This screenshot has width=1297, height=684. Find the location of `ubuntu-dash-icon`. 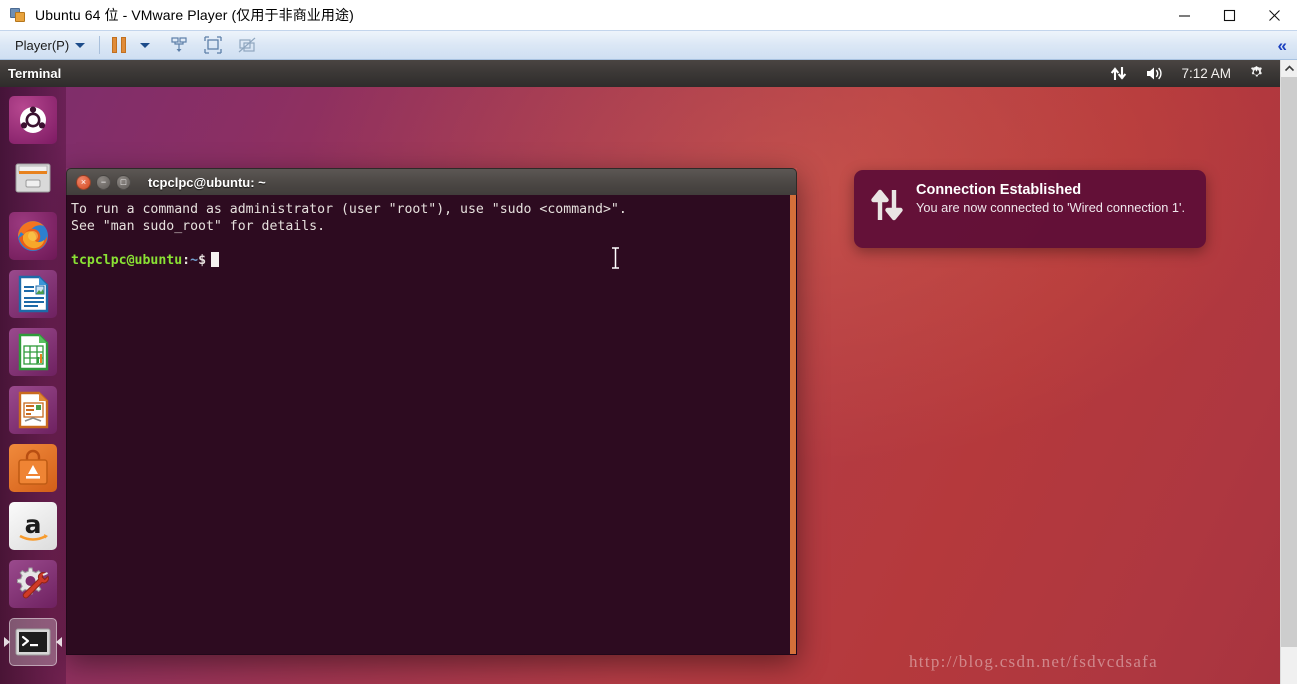

ubuntu-dash-icon is located at coordinates (33, 120).